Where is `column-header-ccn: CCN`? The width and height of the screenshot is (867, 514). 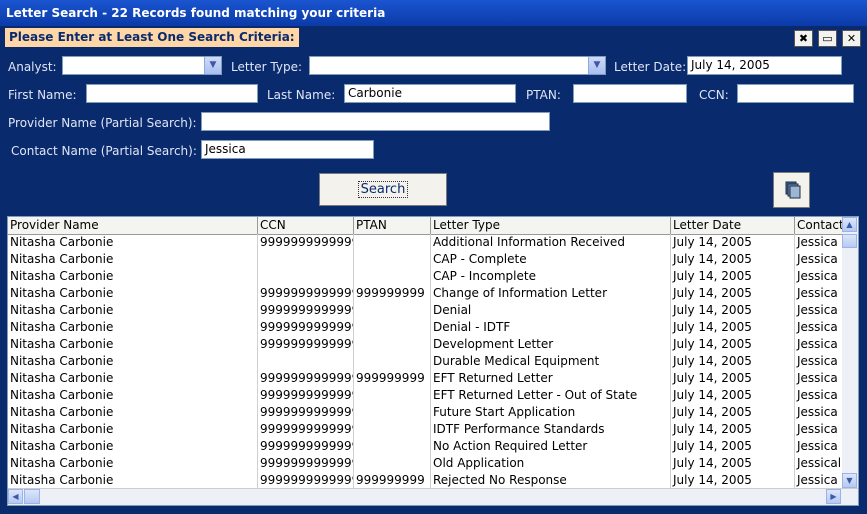 column-header-ccn: CCN is located at coordinates (306, 225).